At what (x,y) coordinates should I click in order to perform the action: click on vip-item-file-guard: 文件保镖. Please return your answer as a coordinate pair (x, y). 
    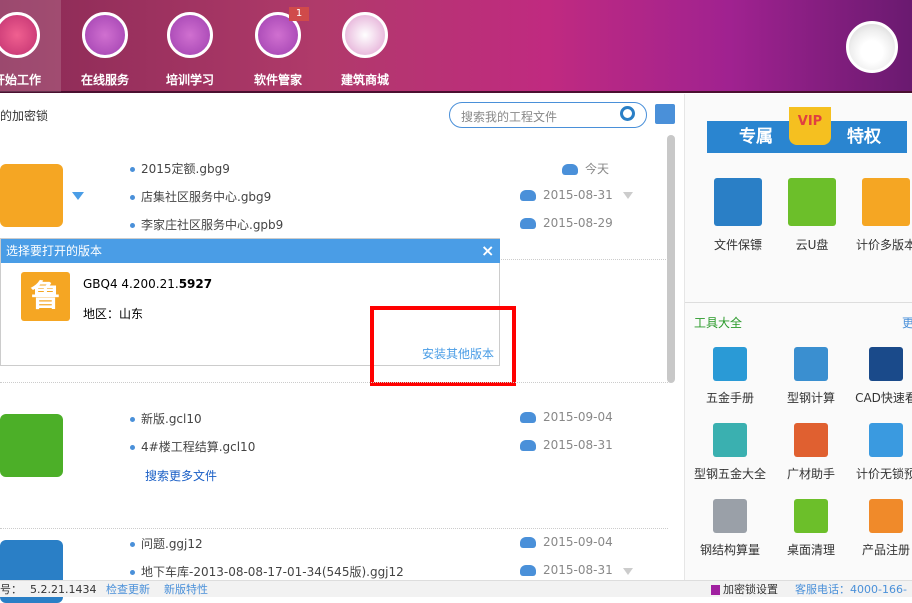
    Looking at the image, I should click on (738, 215).